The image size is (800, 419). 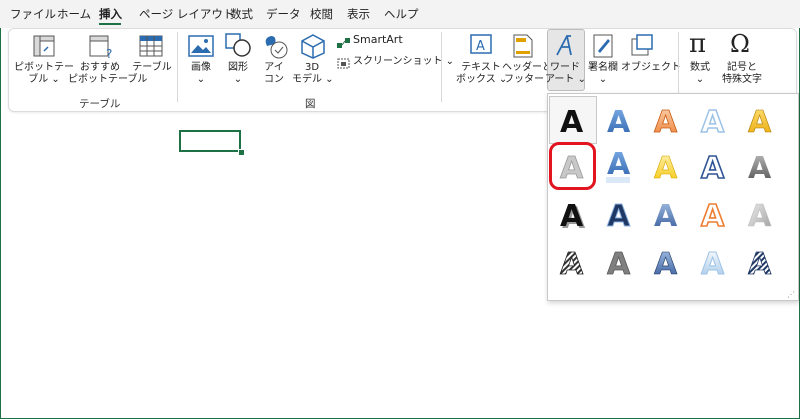 What do you see at coordinates (74, 14) in the screenshot?
I see `tab-home: ホーム` at bounding box center [74, 14].